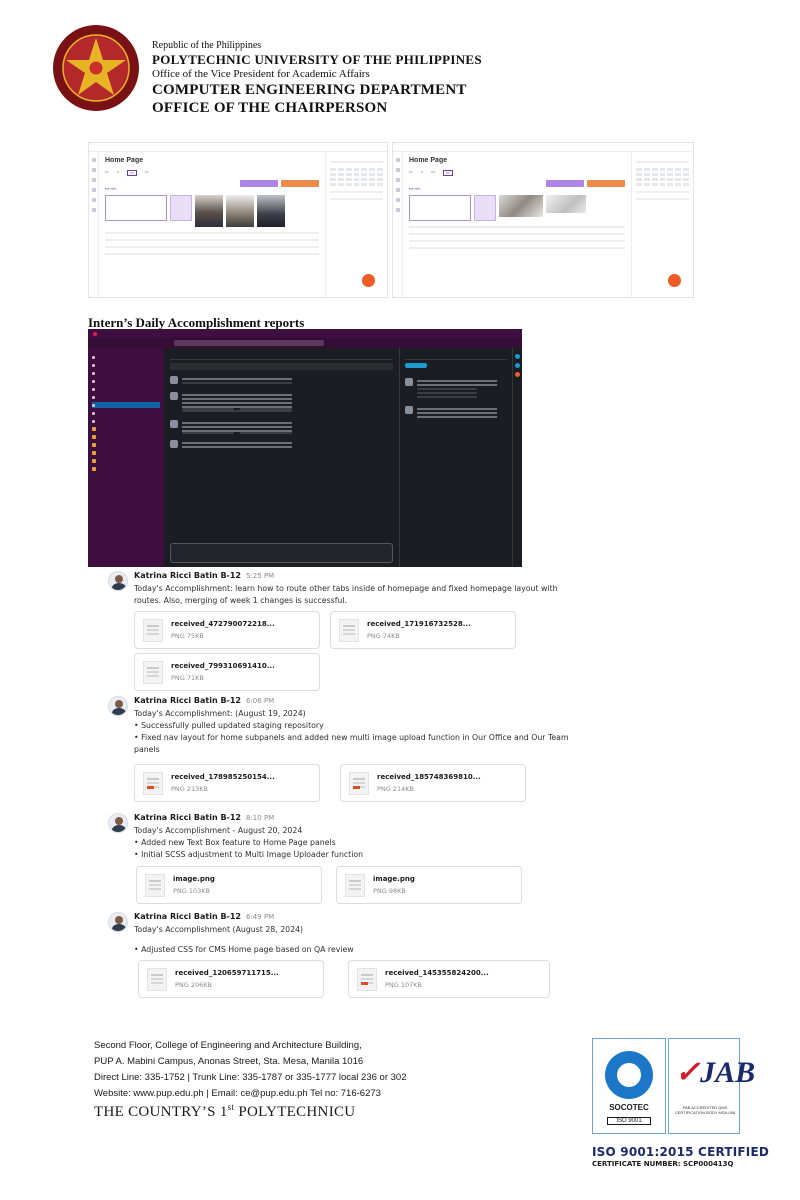  I want to click on chat-channel-pane, so click(282, 457).